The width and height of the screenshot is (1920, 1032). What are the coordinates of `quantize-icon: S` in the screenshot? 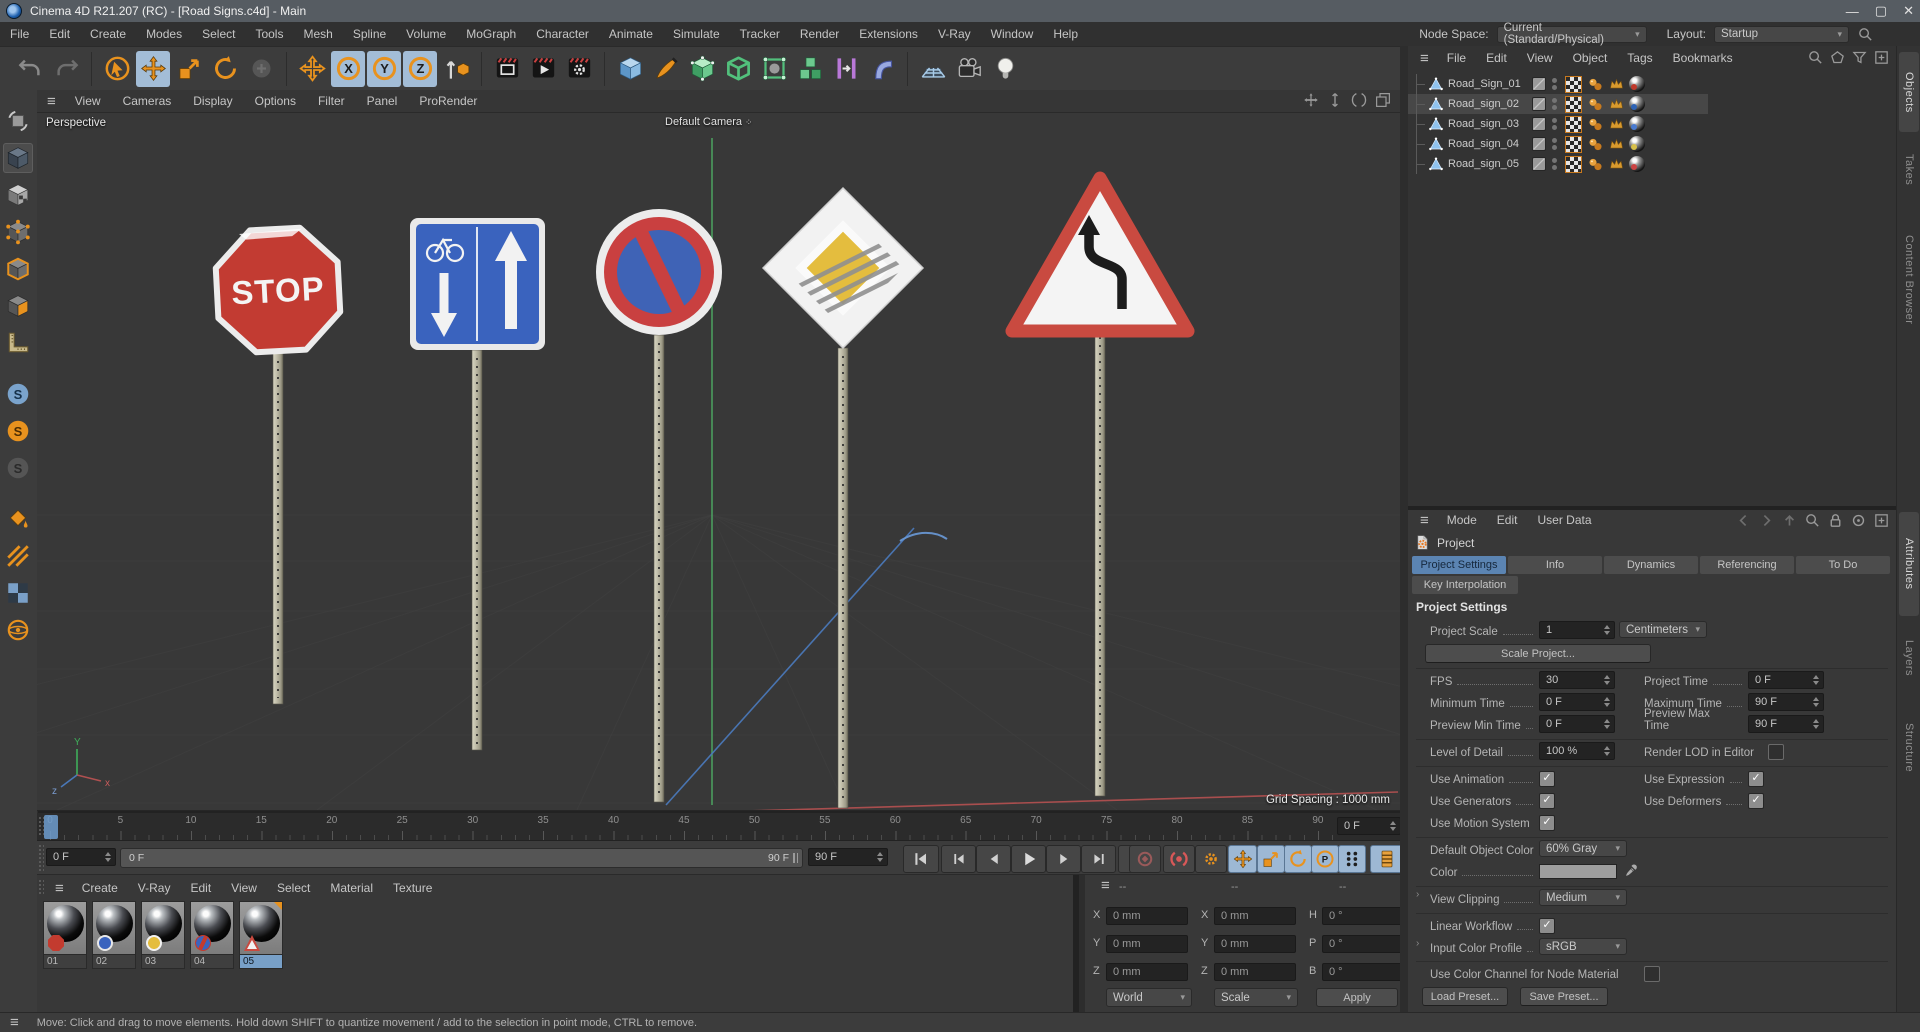 It's located at (18, 431).